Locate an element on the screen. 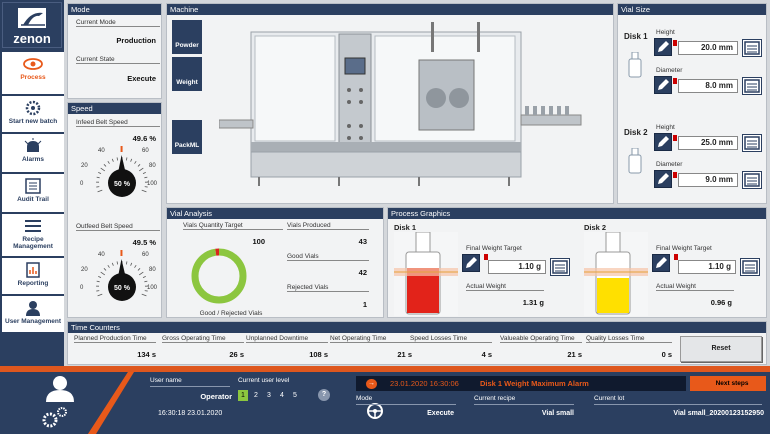  user-icon is located at coordinates (33, 308).